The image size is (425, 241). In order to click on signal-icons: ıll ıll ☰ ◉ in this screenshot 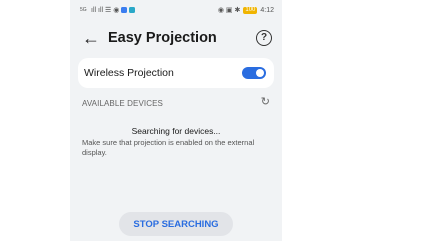, I will do `click(105, 10)`.